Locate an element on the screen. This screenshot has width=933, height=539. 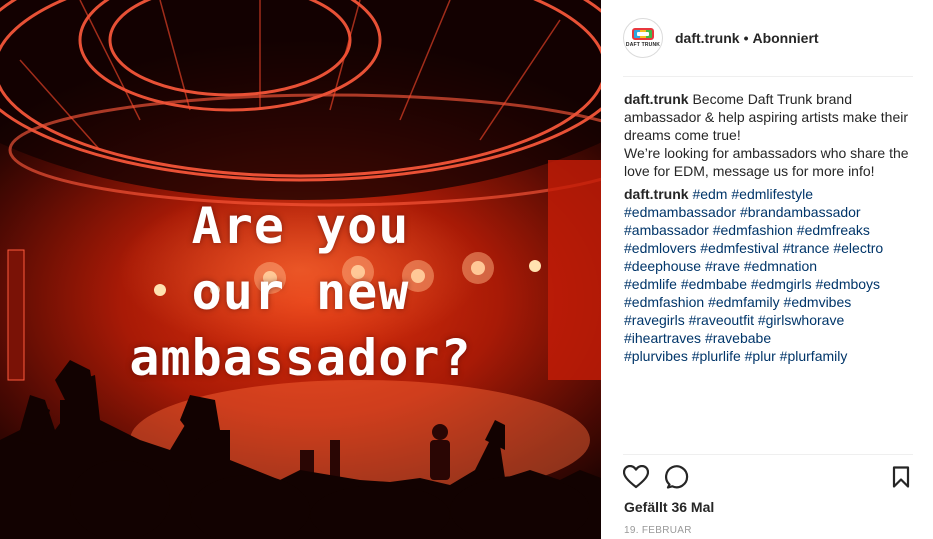
hashtag-link: #girlswhorave is located at coordinates (801, 320).